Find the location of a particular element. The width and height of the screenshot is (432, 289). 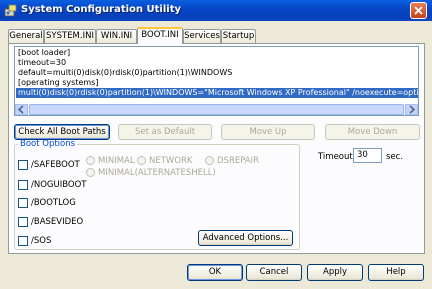

ok-button: OK is located at coordinates (215, 272).